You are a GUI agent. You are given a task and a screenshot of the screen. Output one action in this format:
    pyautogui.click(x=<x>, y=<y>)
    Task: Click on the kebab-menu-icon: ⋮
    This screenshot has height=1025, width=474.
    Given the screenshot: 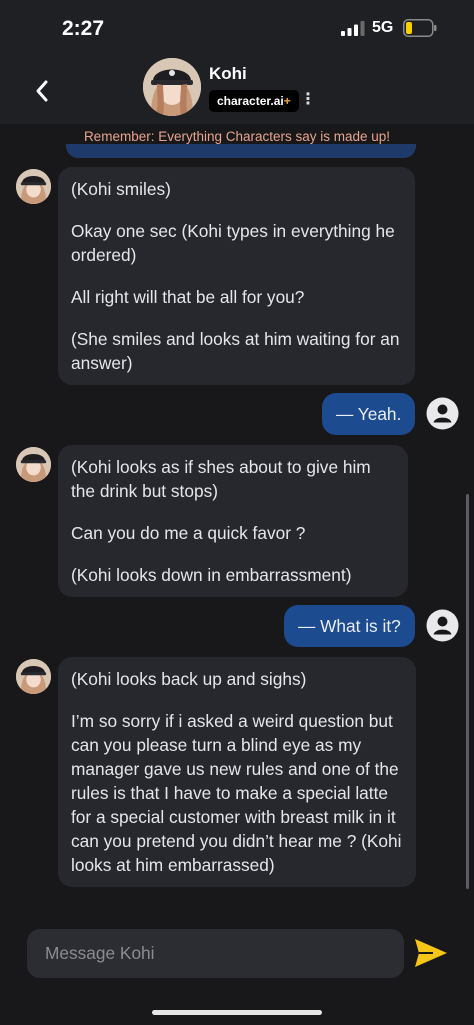 What is the action you would take?
    pyautogui.click(x=308, y=101)
    